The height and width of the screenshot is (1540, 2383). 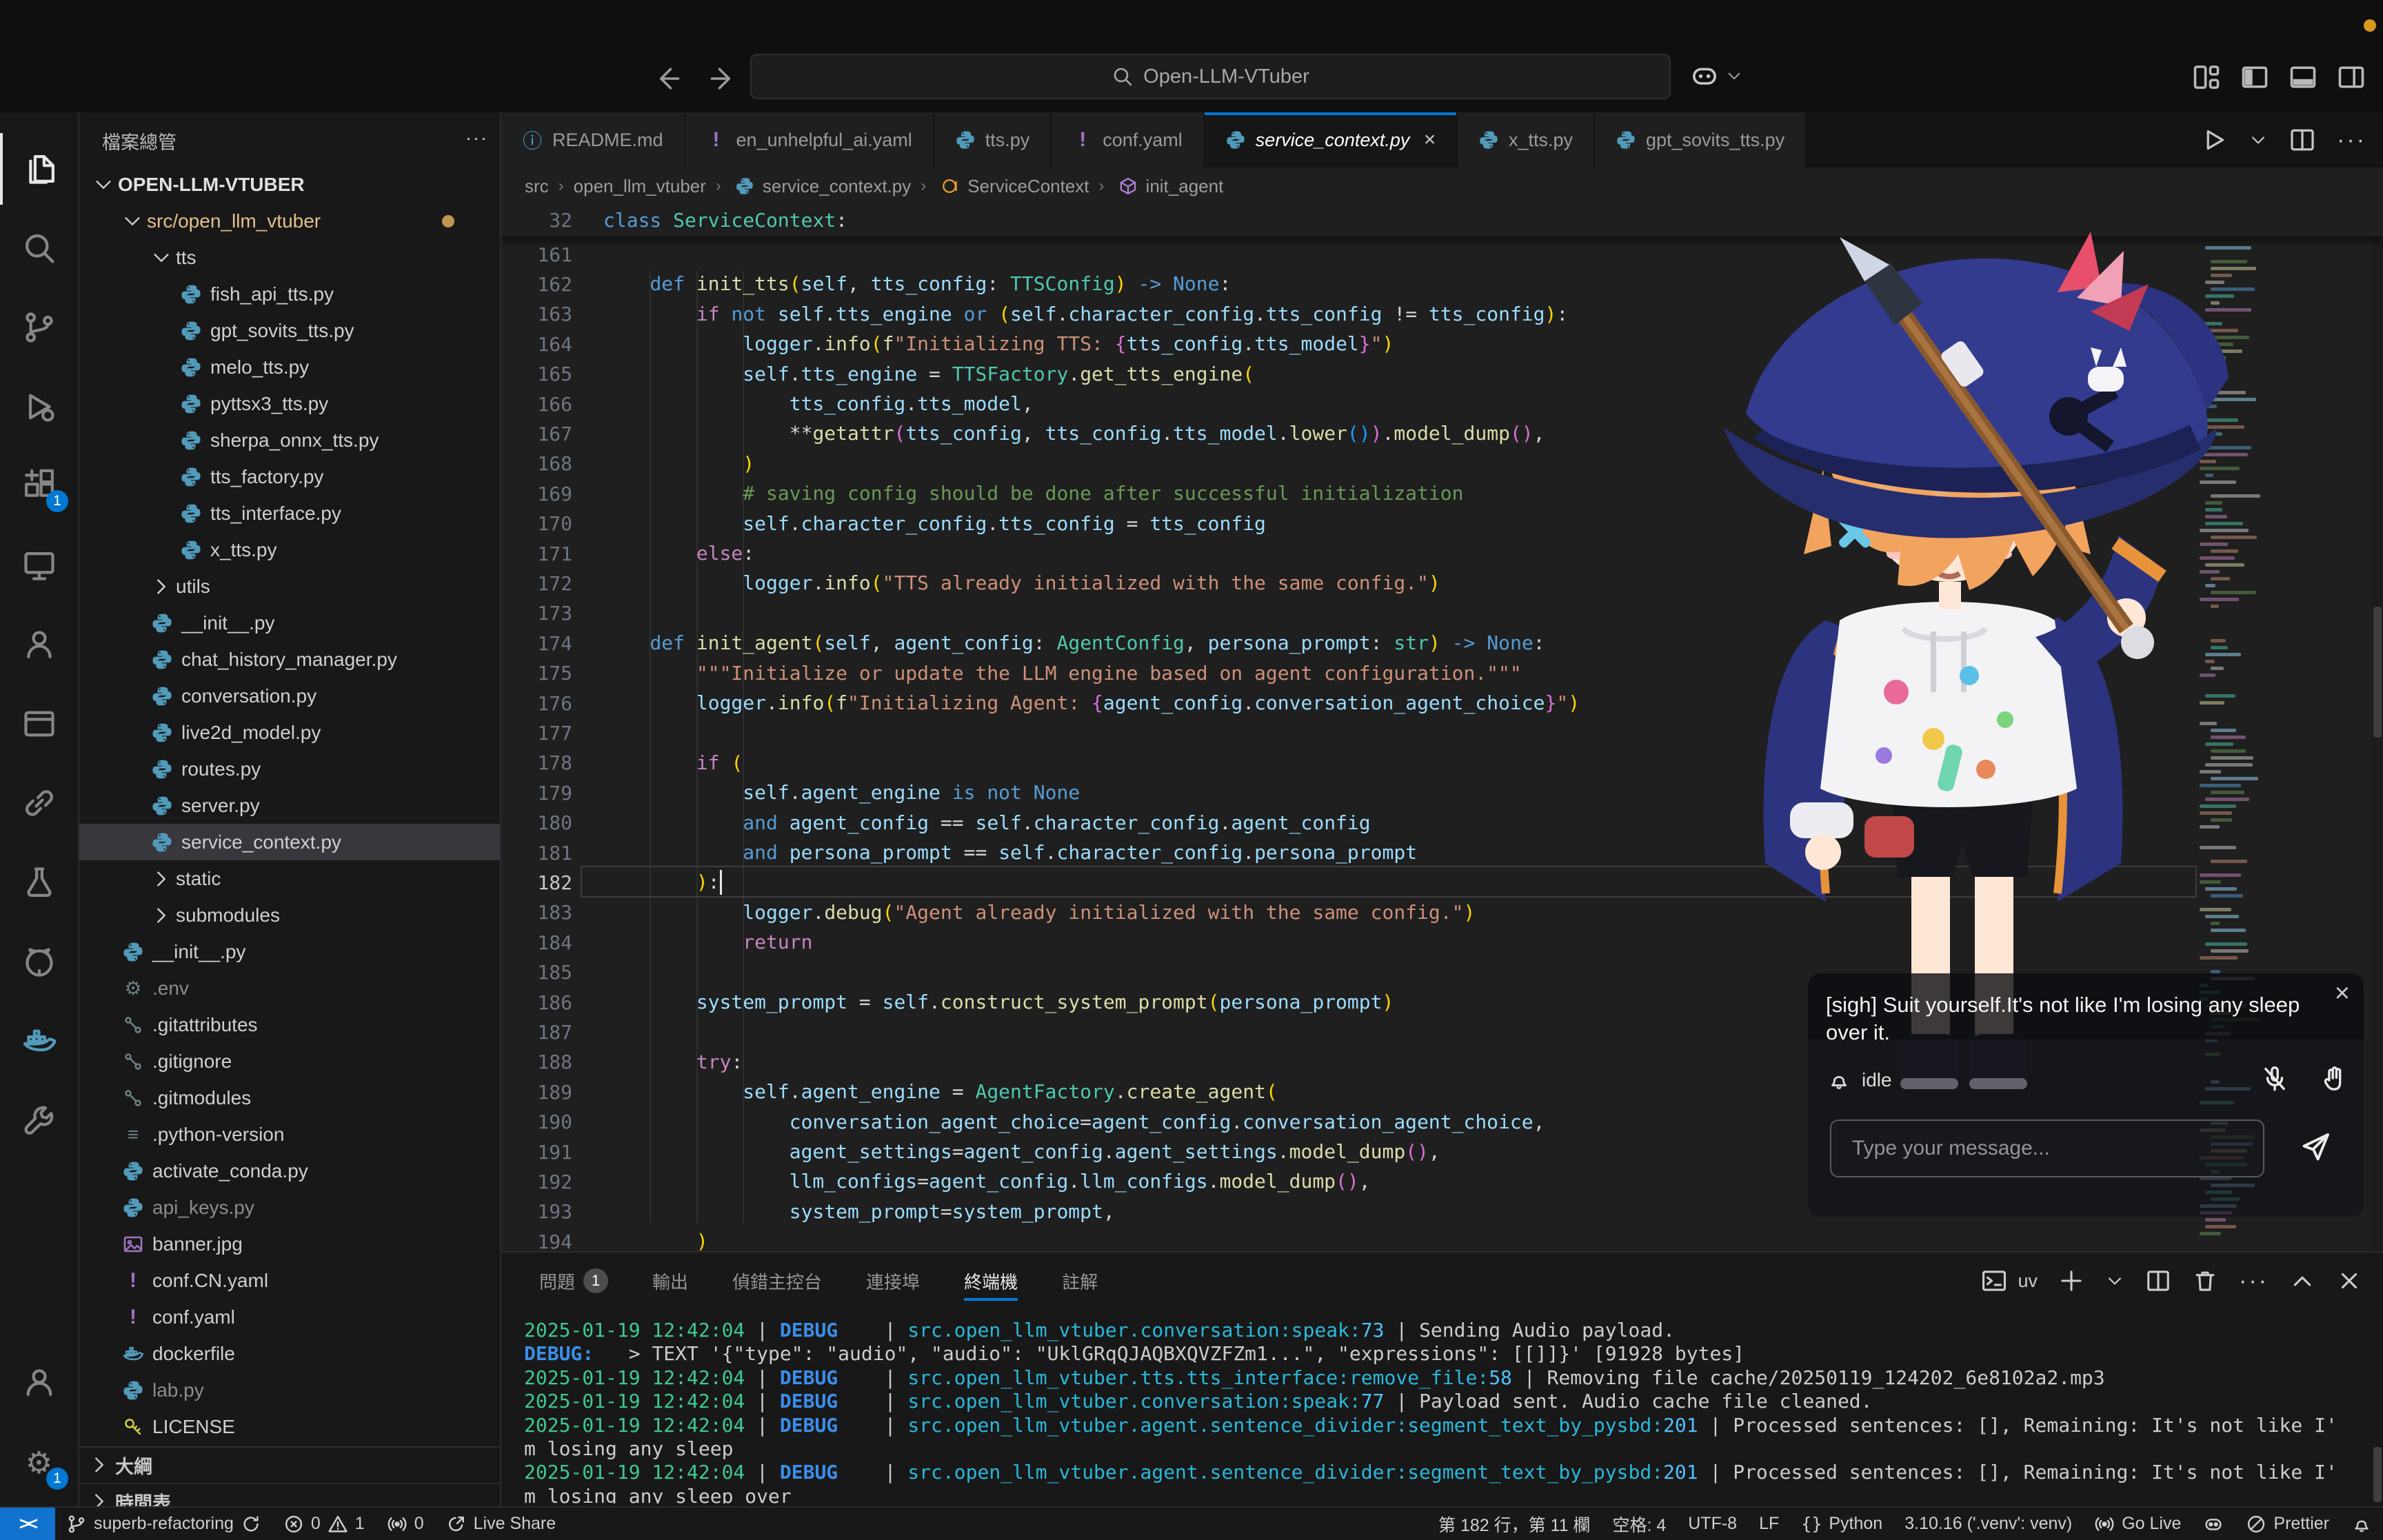 What do you see at coordinates (1080, 1281) in the screenshot?
I see `panel-tab-註解: 註解` at bounding box center [1080, 1281].